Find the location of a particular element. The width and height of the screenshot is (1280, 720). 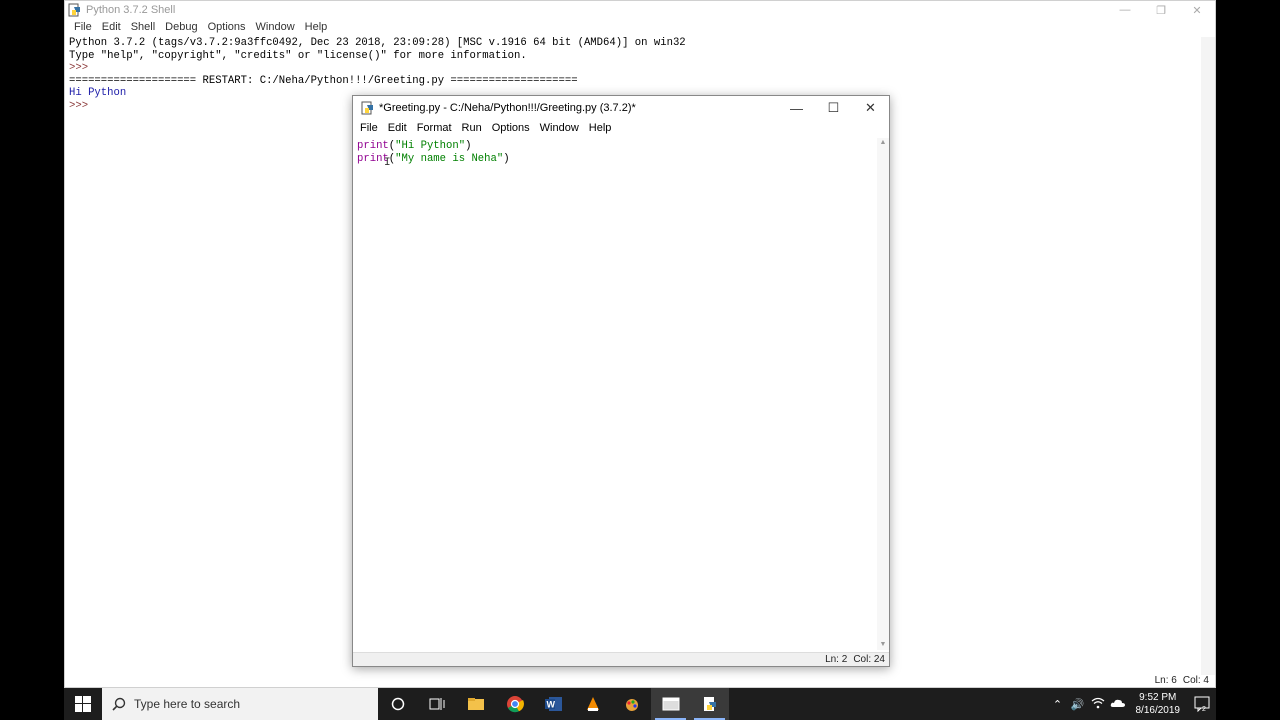

scroll-up-icon: ▲ is located at coordinates (883, 143).